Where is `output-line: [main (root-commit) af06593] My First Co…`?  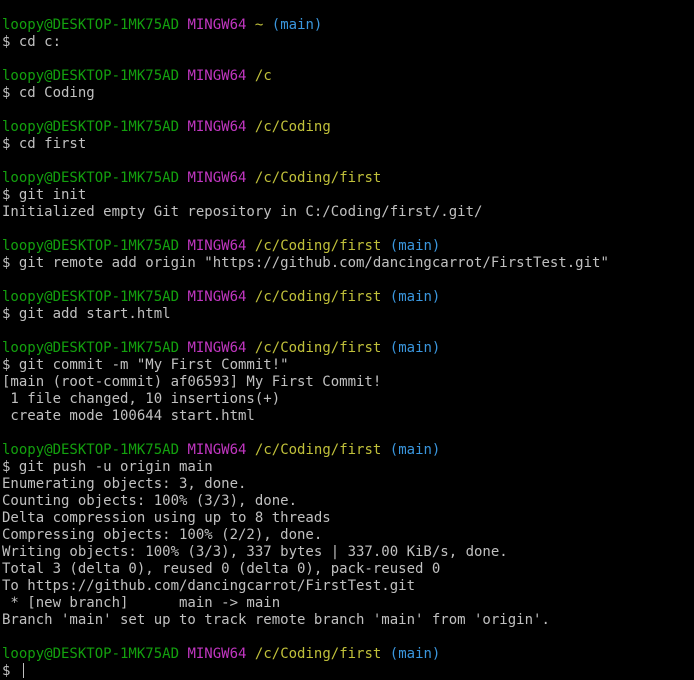 output-line: [main (root-commit) af06593] My First Co… is located at coordinates (348, 382).